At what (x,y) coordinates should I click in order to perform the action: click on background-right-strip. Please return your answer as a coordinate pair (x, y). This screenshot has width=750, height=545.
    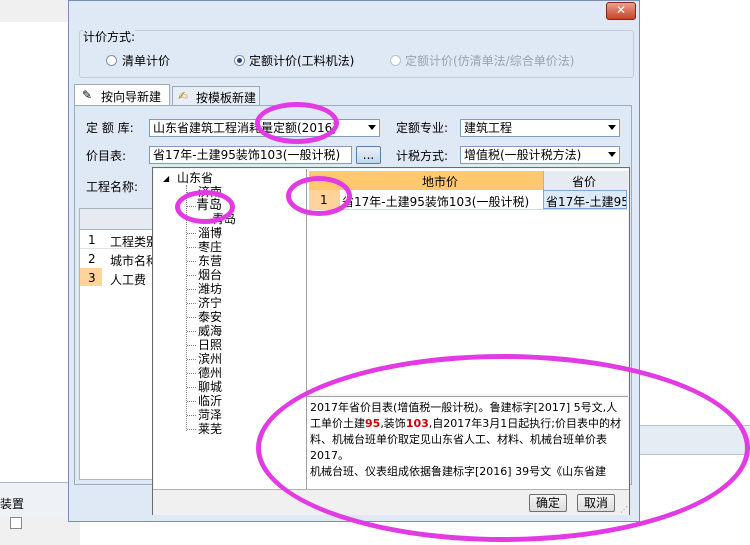
    Looking at the image, I should click on (695, 440).